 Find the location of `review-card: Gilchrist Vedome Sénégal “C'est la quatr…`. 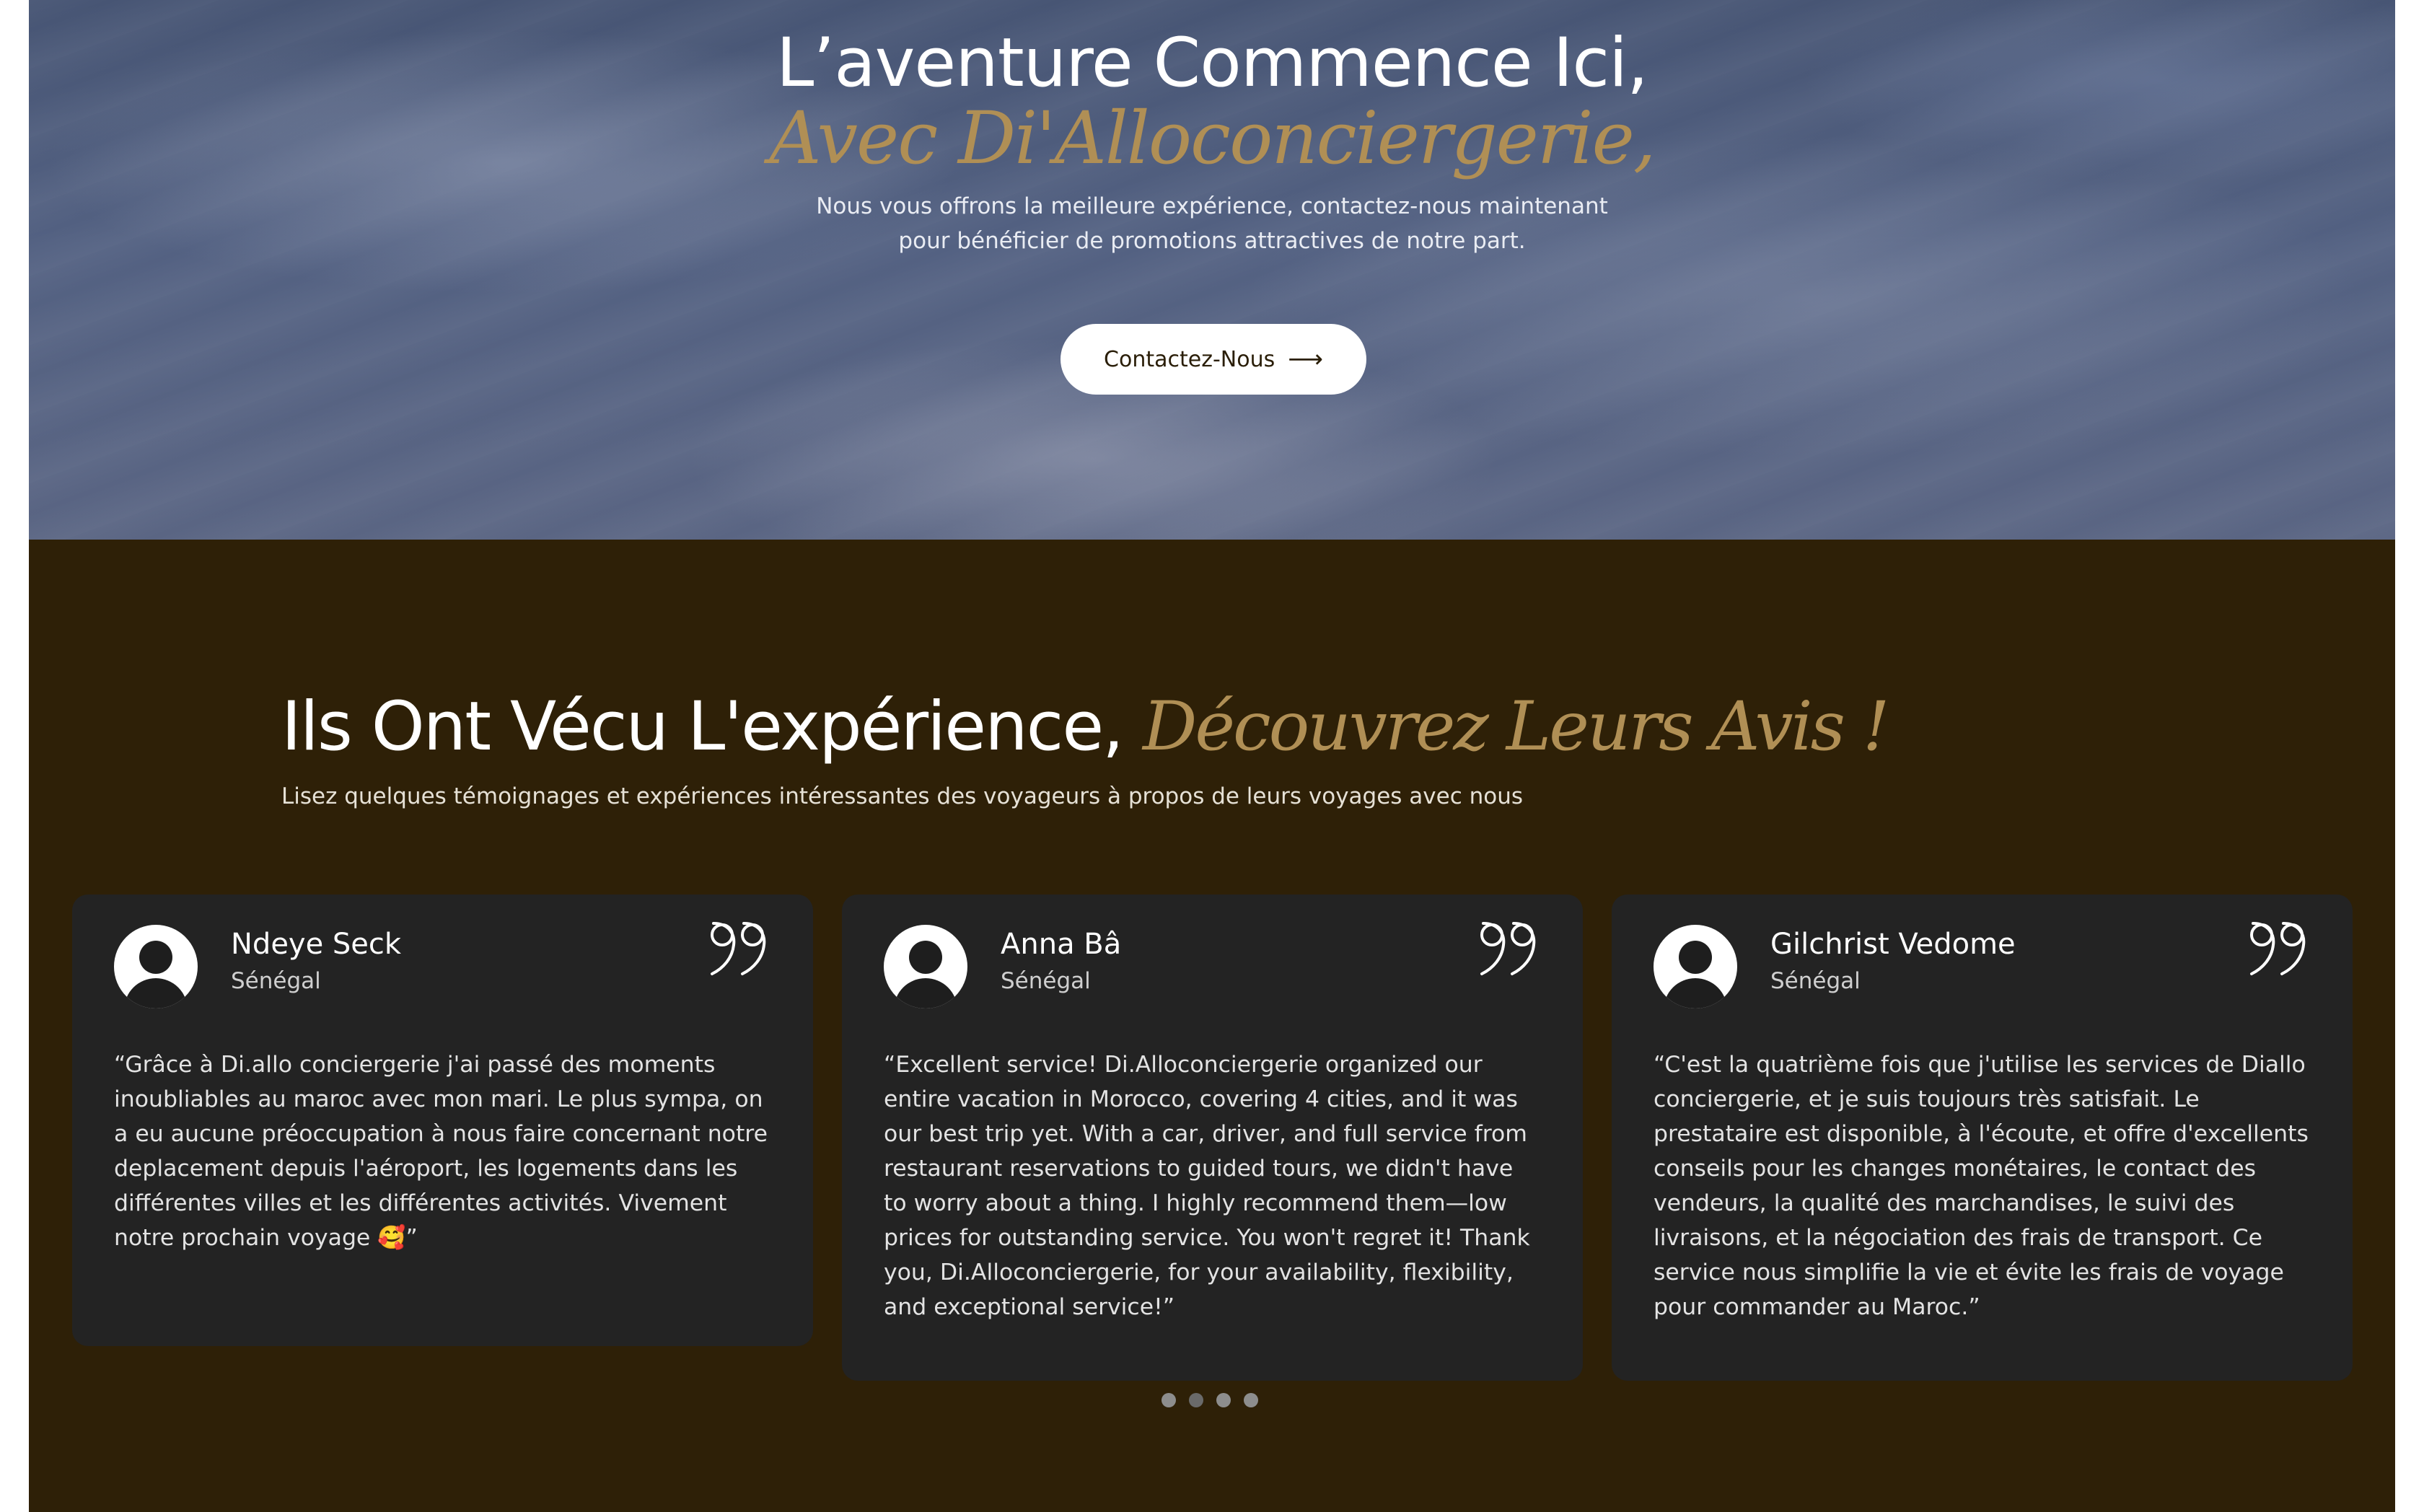

review-card: Gilchrist Vedome Sénégal “C'est la quatr… is located at coordinates (1982, 1138).